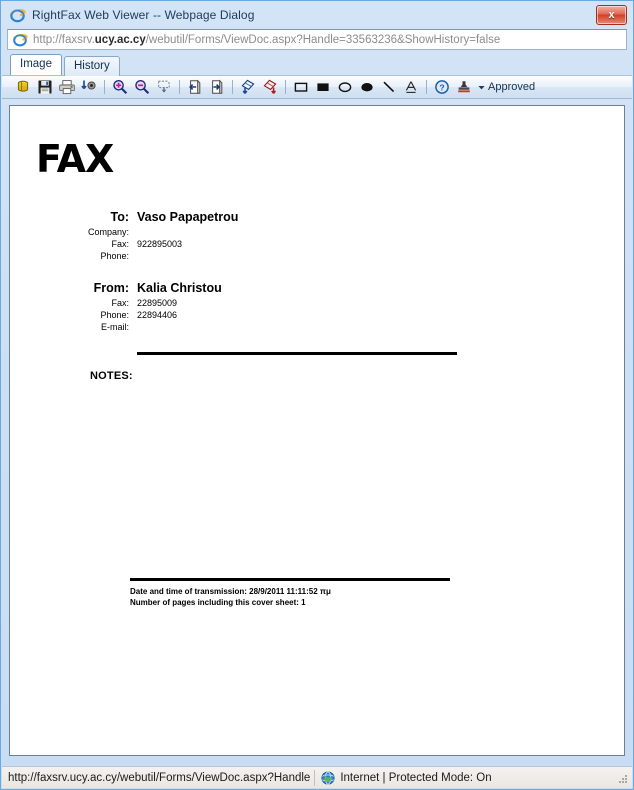  I want to click on fax-from-phone-label: Phone:, so click(114, 315).